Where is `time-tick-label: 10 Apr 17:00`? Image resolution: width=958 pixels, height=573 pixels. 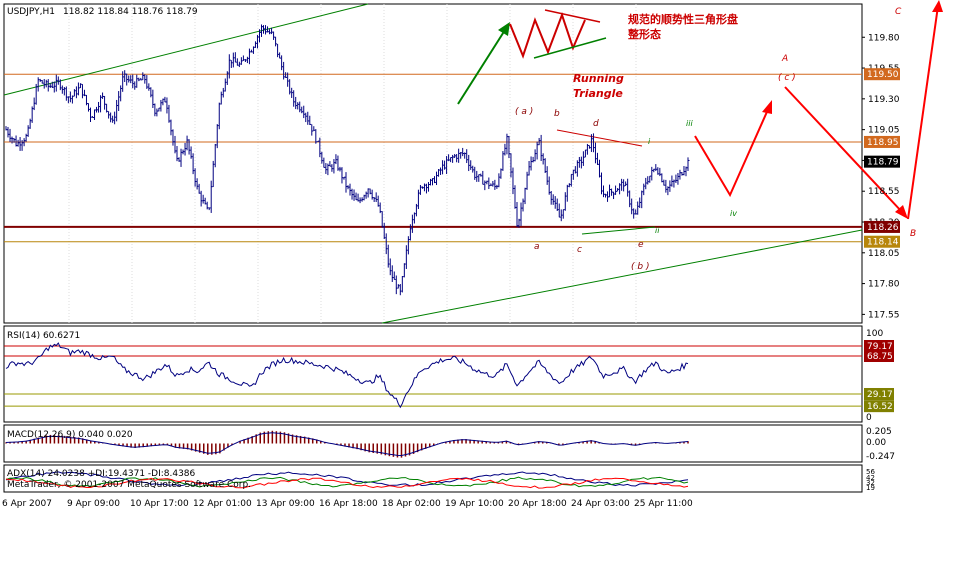 time-tick-label: 10 Apr 17:00 is located at coordinates (159, 504).